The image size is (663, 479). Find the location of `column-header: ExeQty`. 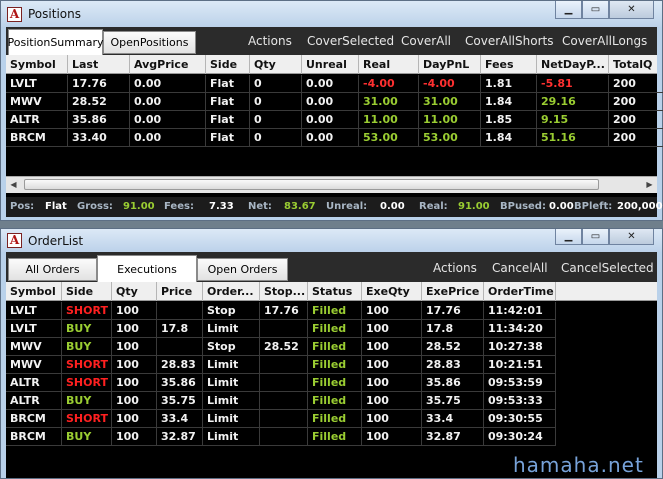

column-header: ExeQty is located at coordinates (392, 291).